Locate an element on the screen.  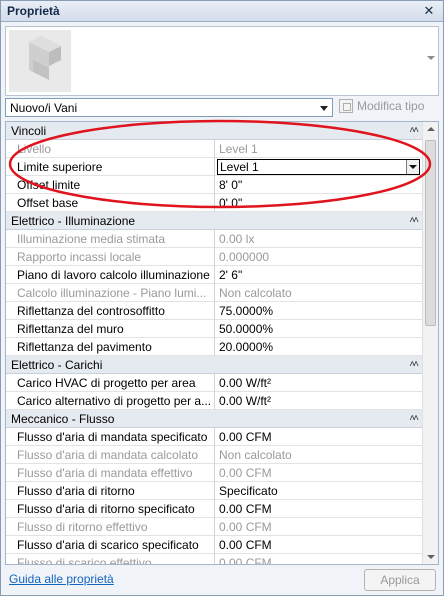
type-selector-dropdown: Nuovo/i Vani is located at coordinates (169, 107).